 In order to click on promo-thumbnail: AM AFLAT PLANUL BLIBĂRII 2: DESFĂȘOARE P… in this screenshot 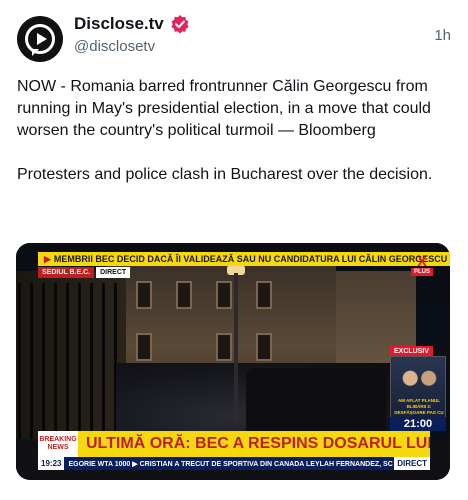, I will do `click(418, 388)`.